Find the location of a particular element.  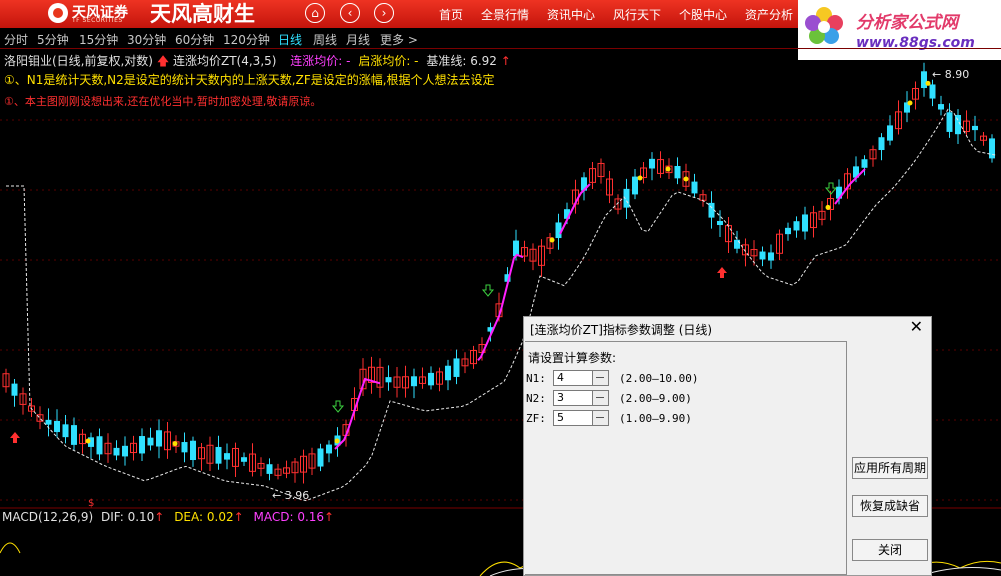

broker-logo-icon is located at coordinates (58, 13).